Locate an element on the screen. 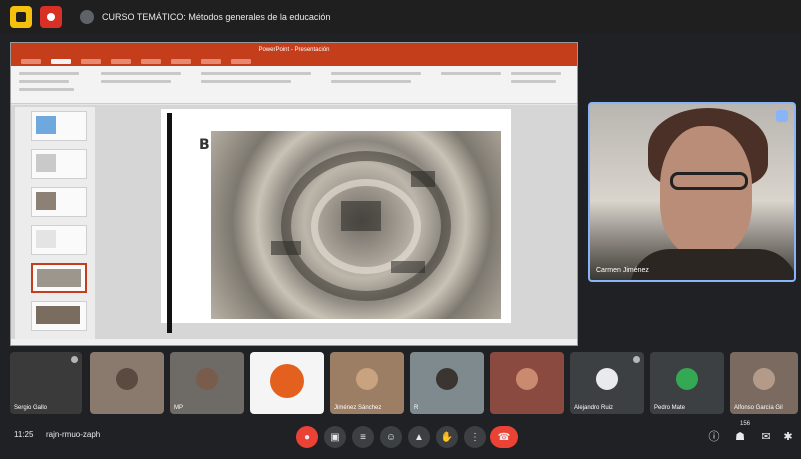 The width and height of the screenshot is (801, 459). participant-tile: Pedro Mate is located at coordinates (687, 383).